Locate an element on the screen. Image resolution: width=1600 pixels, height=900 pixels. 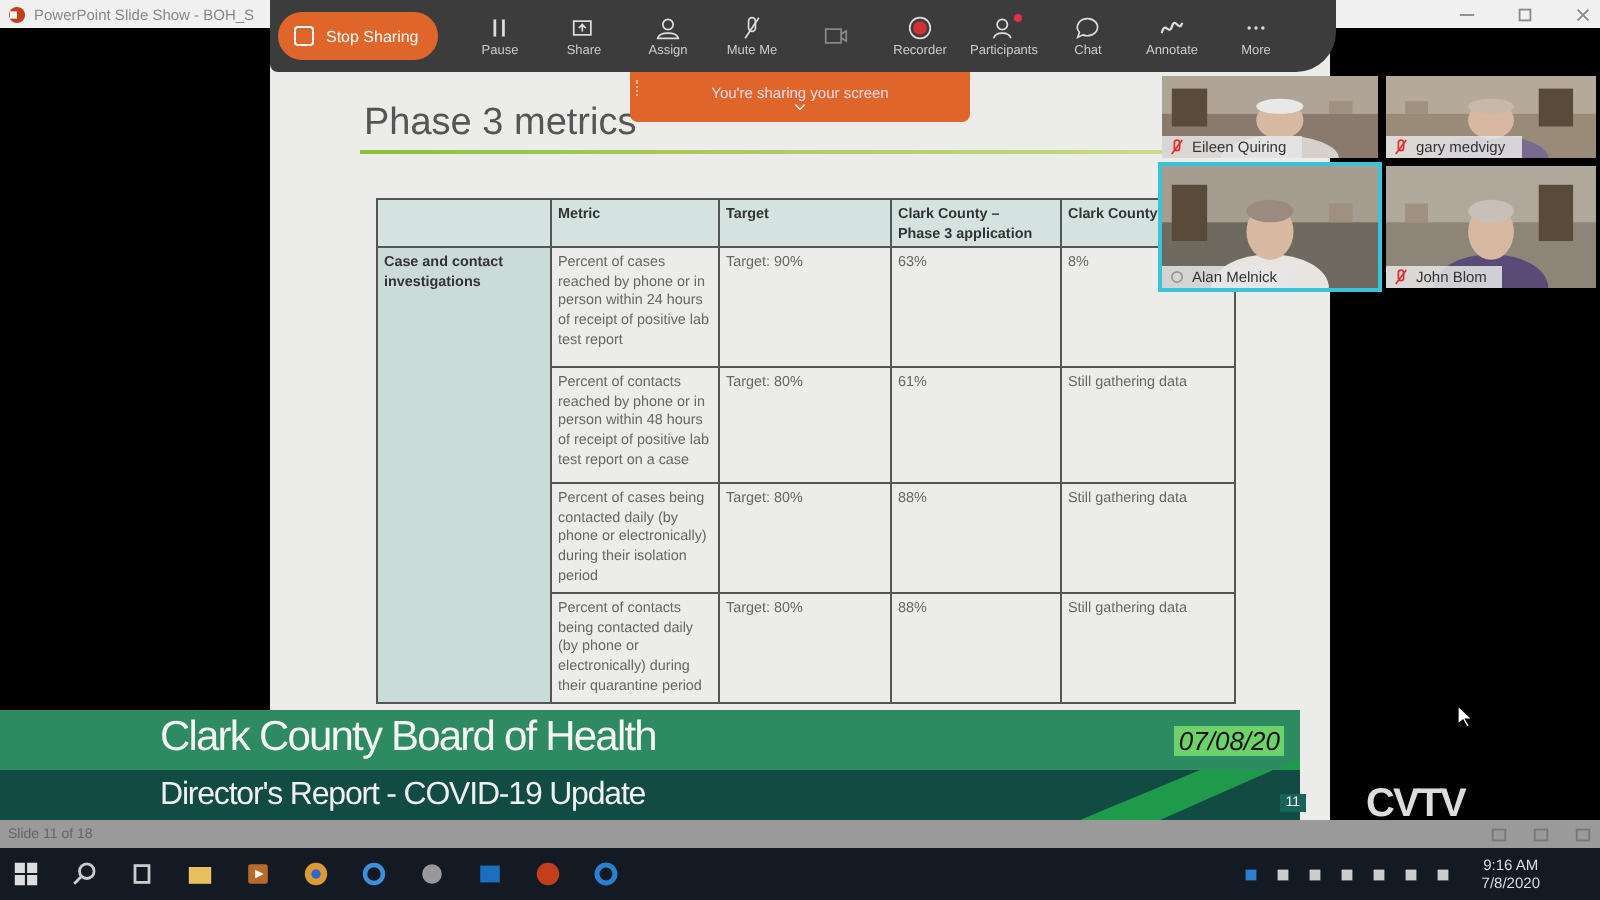
windows-icon is located at coordinates (26, 874).